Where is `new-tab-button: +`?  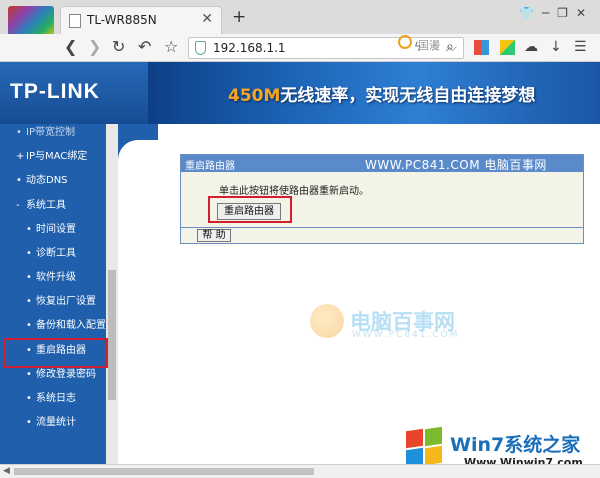
new-tab-button: + is located at coordinates (239, 17).